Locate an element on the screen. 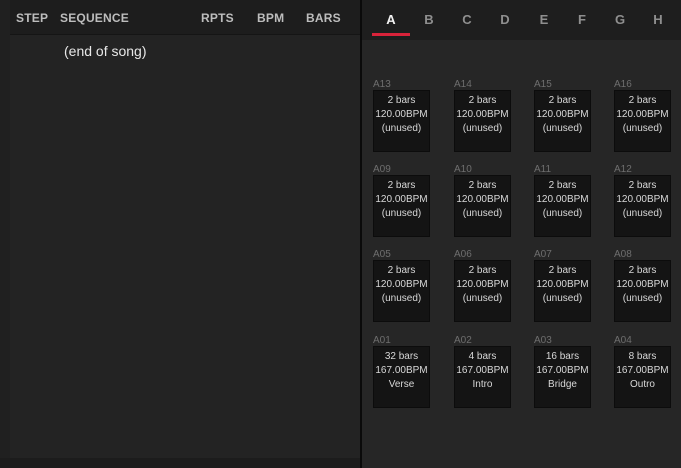  sequence-id-label: A07 is located at coordinates (543, 254).